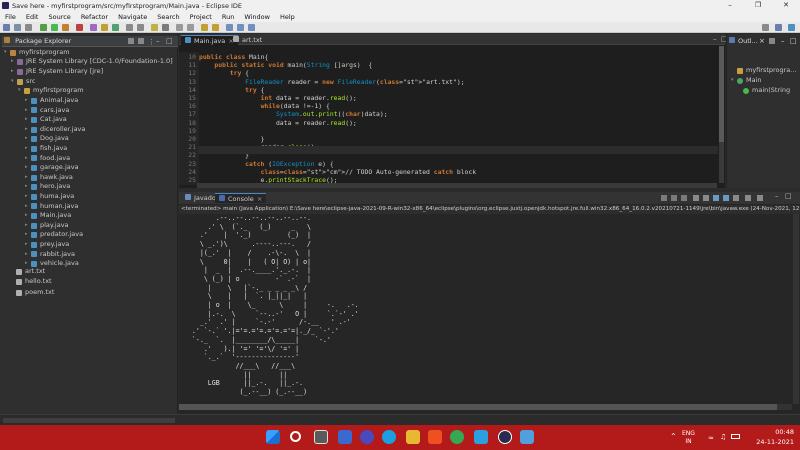 Image resolution: width=800 pixels, height=450 pixels. Describe the element at coordinates (457, 185) in the screenshot. I see `editor-horizontal-scrollbar` at that location.